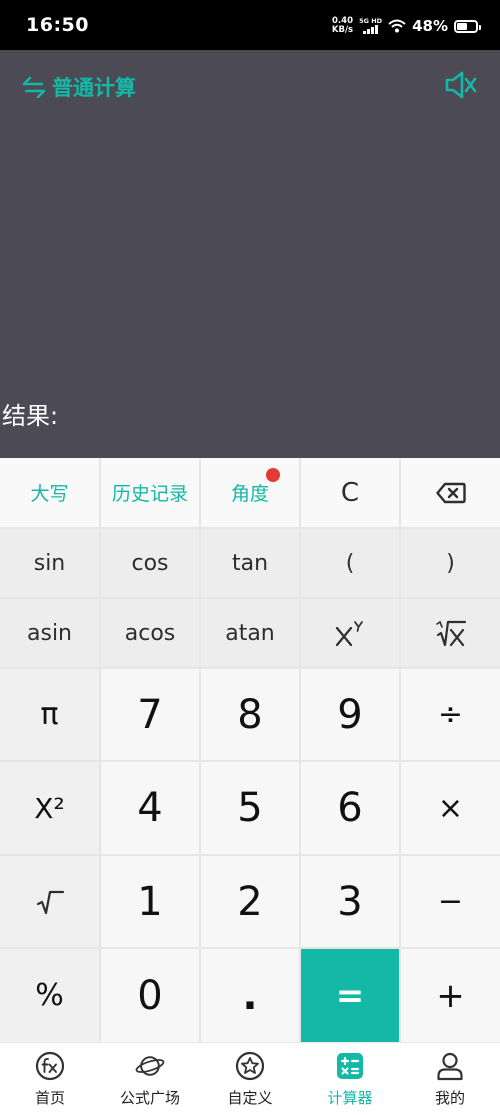 Image resolution: width=500 pixels, height=1115 pixels. I want to click on percent-button: %, so click(49, 995).